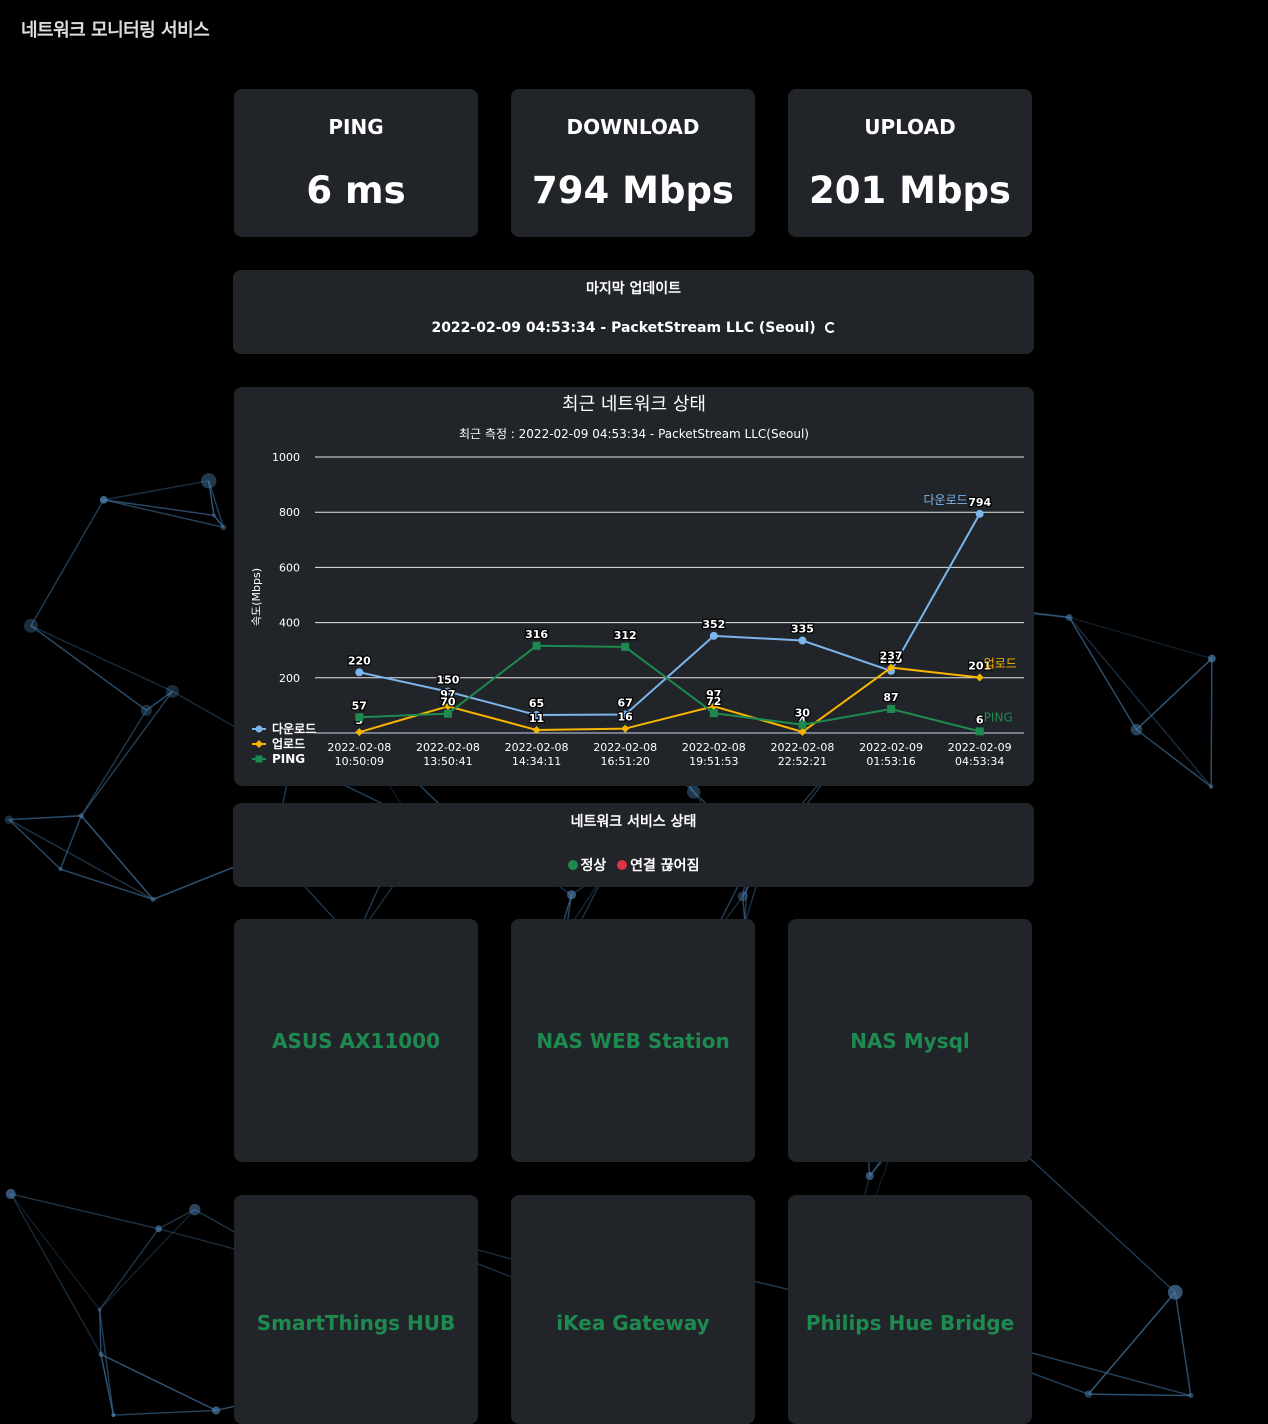 This screenshot has width=1268, height=1424. What do you see at coordinates (289, 512) in the screenshot?
I see `y-tick-label: 800` at bounding box center [289, 512].